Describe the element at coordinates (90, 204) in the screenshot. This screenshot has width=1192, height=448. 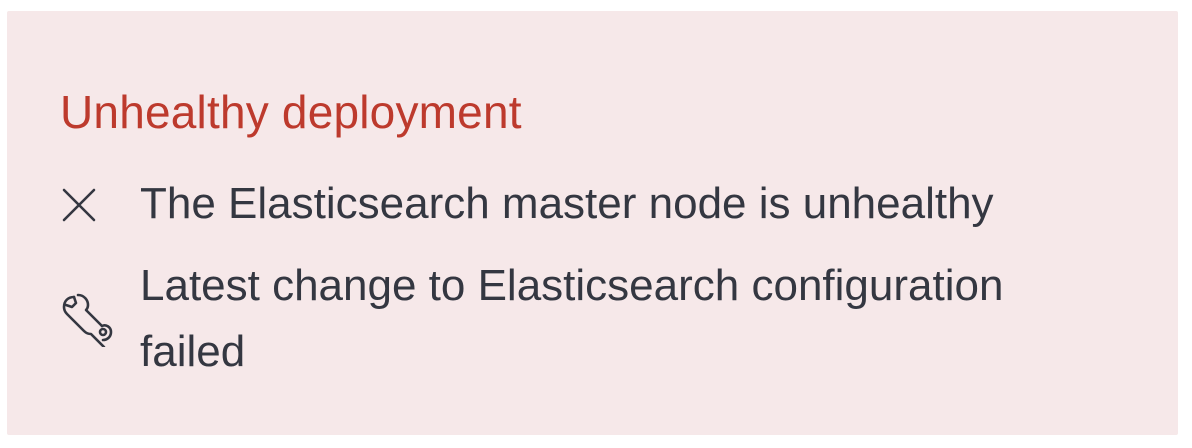
I see `cross-icon` at that location.